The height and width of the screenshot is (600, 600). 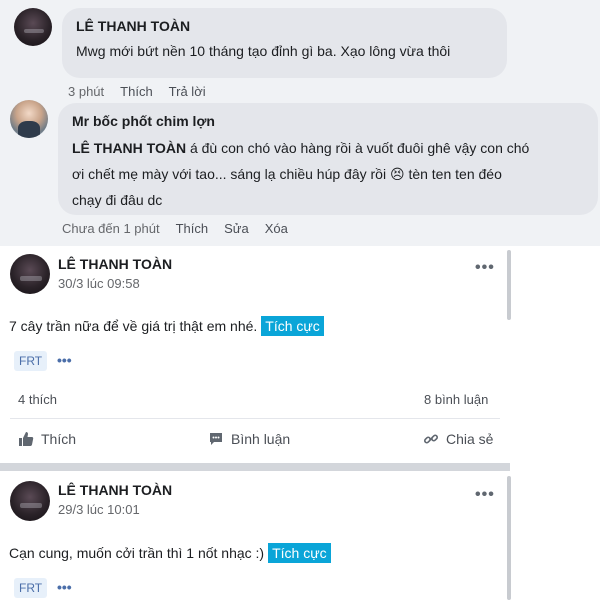 I want to click on post-time: 29/3 lúc 10:01, so click(x=99, y=509).